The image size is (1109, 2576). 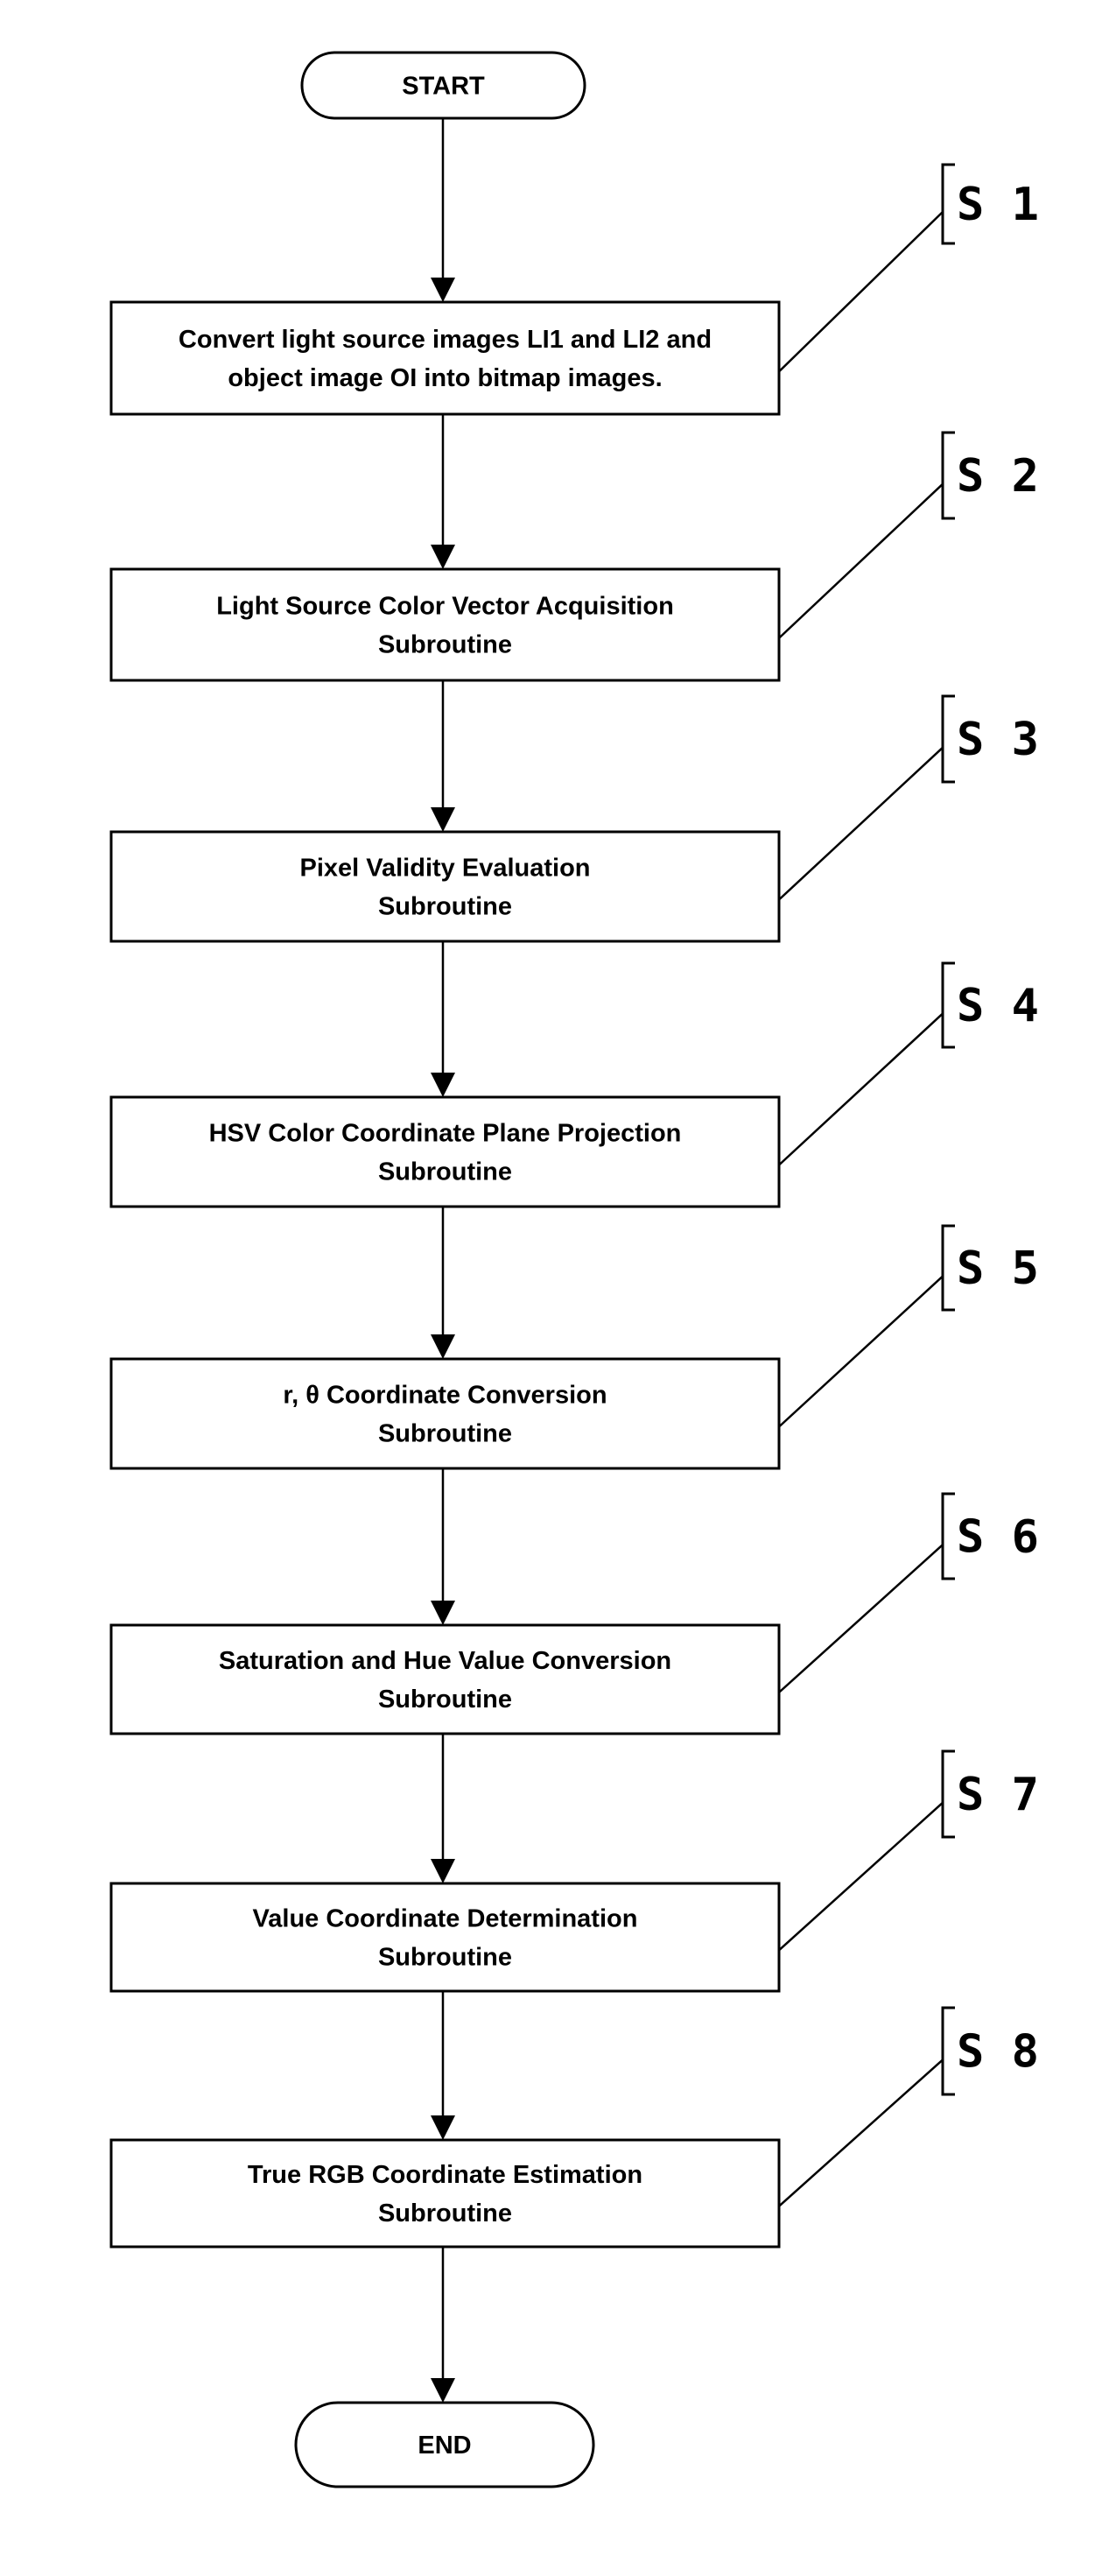 What do you see at coordinates (444, 869) in the screenshot?
I see `process-text-line: Pixel Validity Evaluation` at bounding box center [444, 869].